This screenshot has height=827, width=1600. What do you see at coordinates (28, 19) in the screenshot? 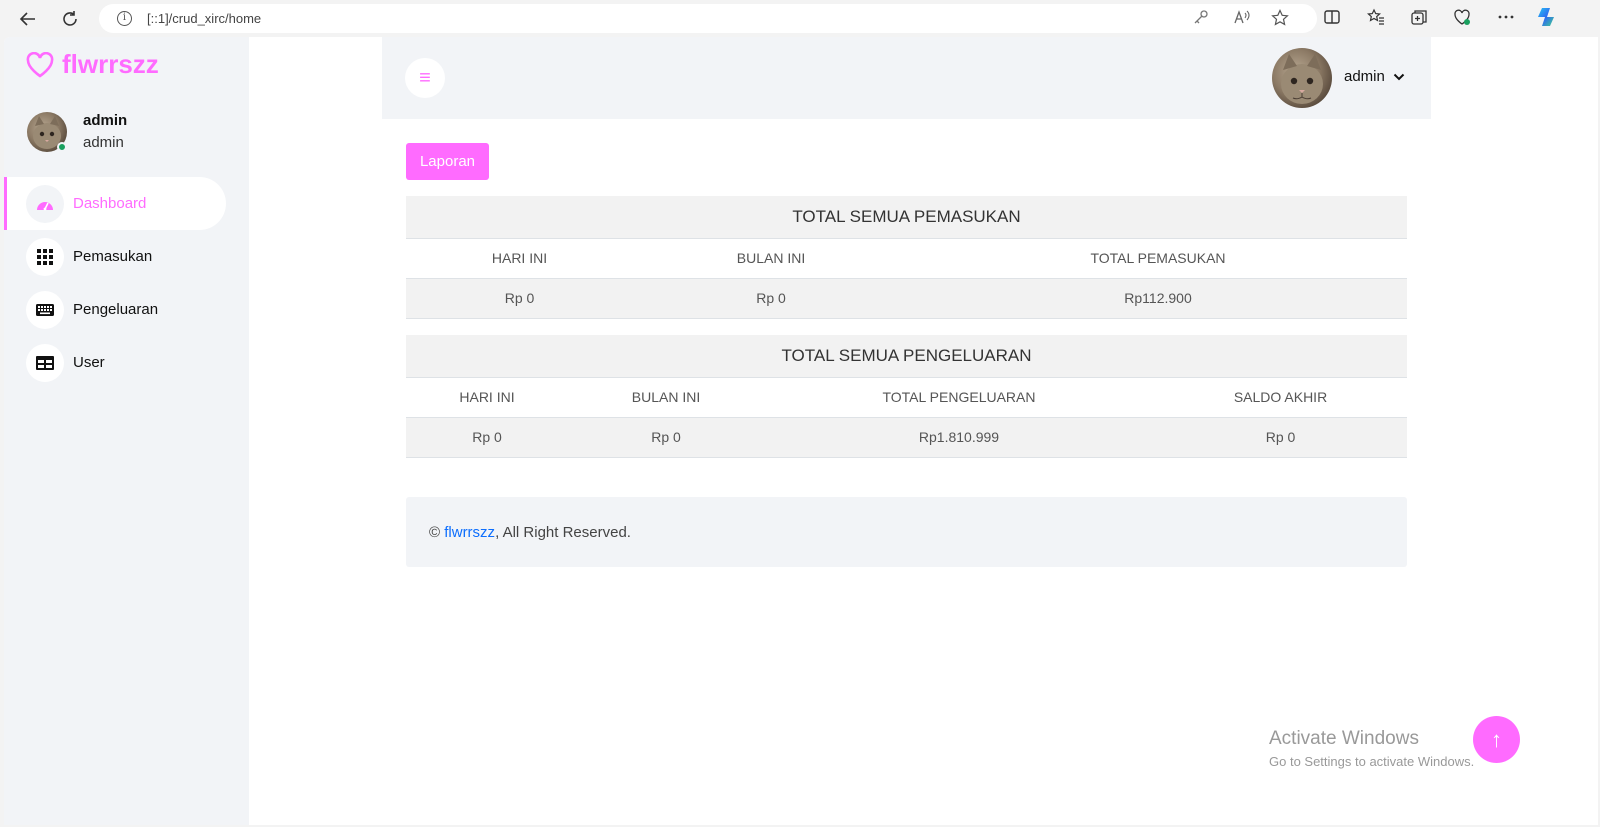
I see `back-arrow-icon` at bounding box center [28, 19].